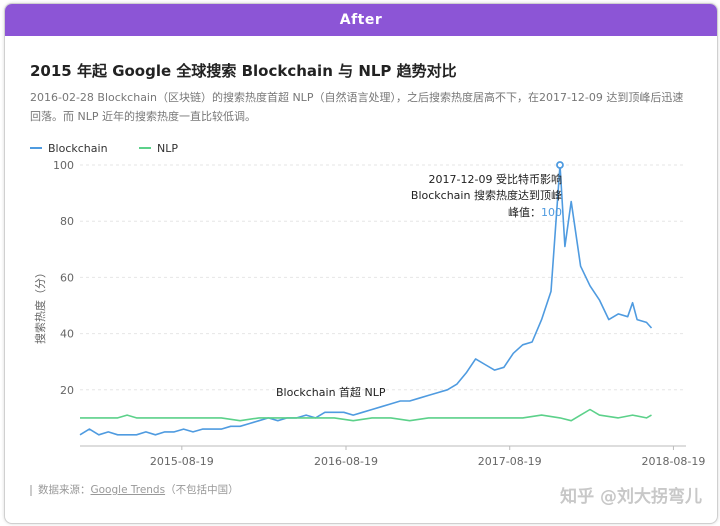 Image resolution: width=720 pixels, height=526 pixels. I want to click on y-tick-label: 20, so click(67, 390).